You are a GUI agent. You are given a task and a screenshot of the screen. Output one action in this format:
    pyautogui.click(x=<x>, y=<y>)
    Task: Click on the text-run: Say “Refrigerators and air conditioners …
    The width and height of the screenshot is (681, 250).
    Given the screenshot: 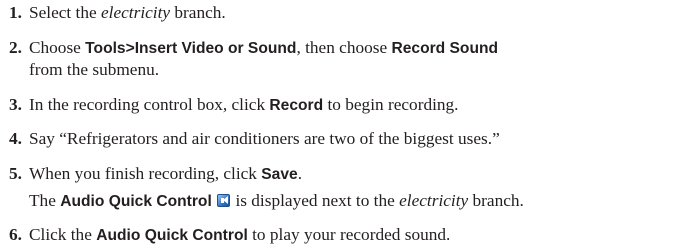 What is the action you would take?
    pyautogui.click(x=264, y=138)
    